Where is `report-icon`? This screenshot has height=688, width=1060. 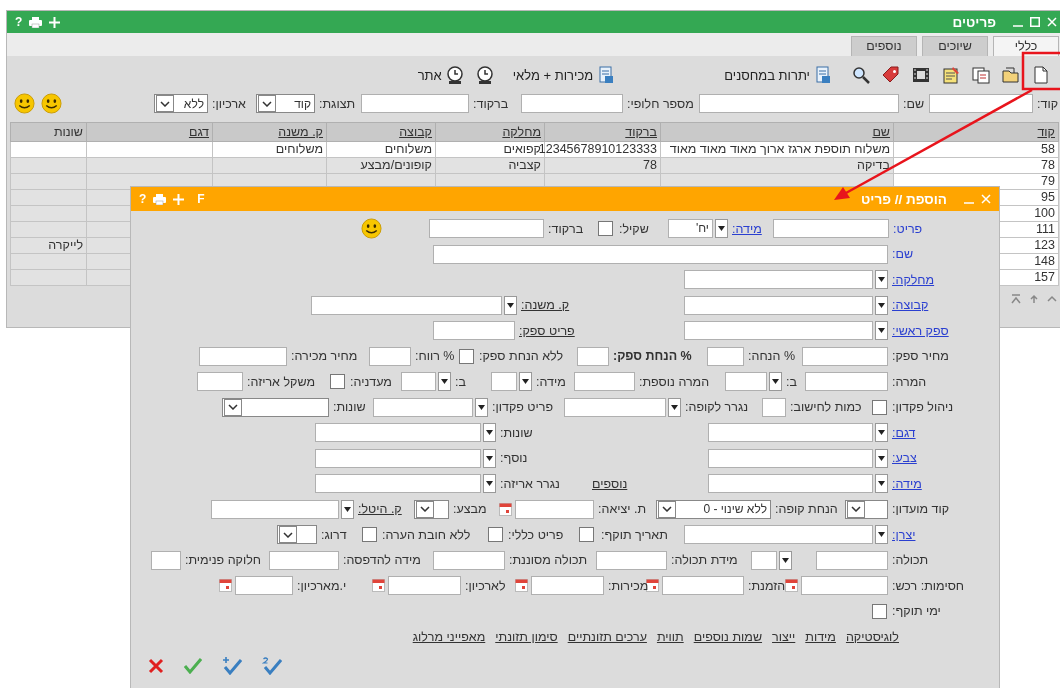
report-icon is located at coordinates (823, 75).